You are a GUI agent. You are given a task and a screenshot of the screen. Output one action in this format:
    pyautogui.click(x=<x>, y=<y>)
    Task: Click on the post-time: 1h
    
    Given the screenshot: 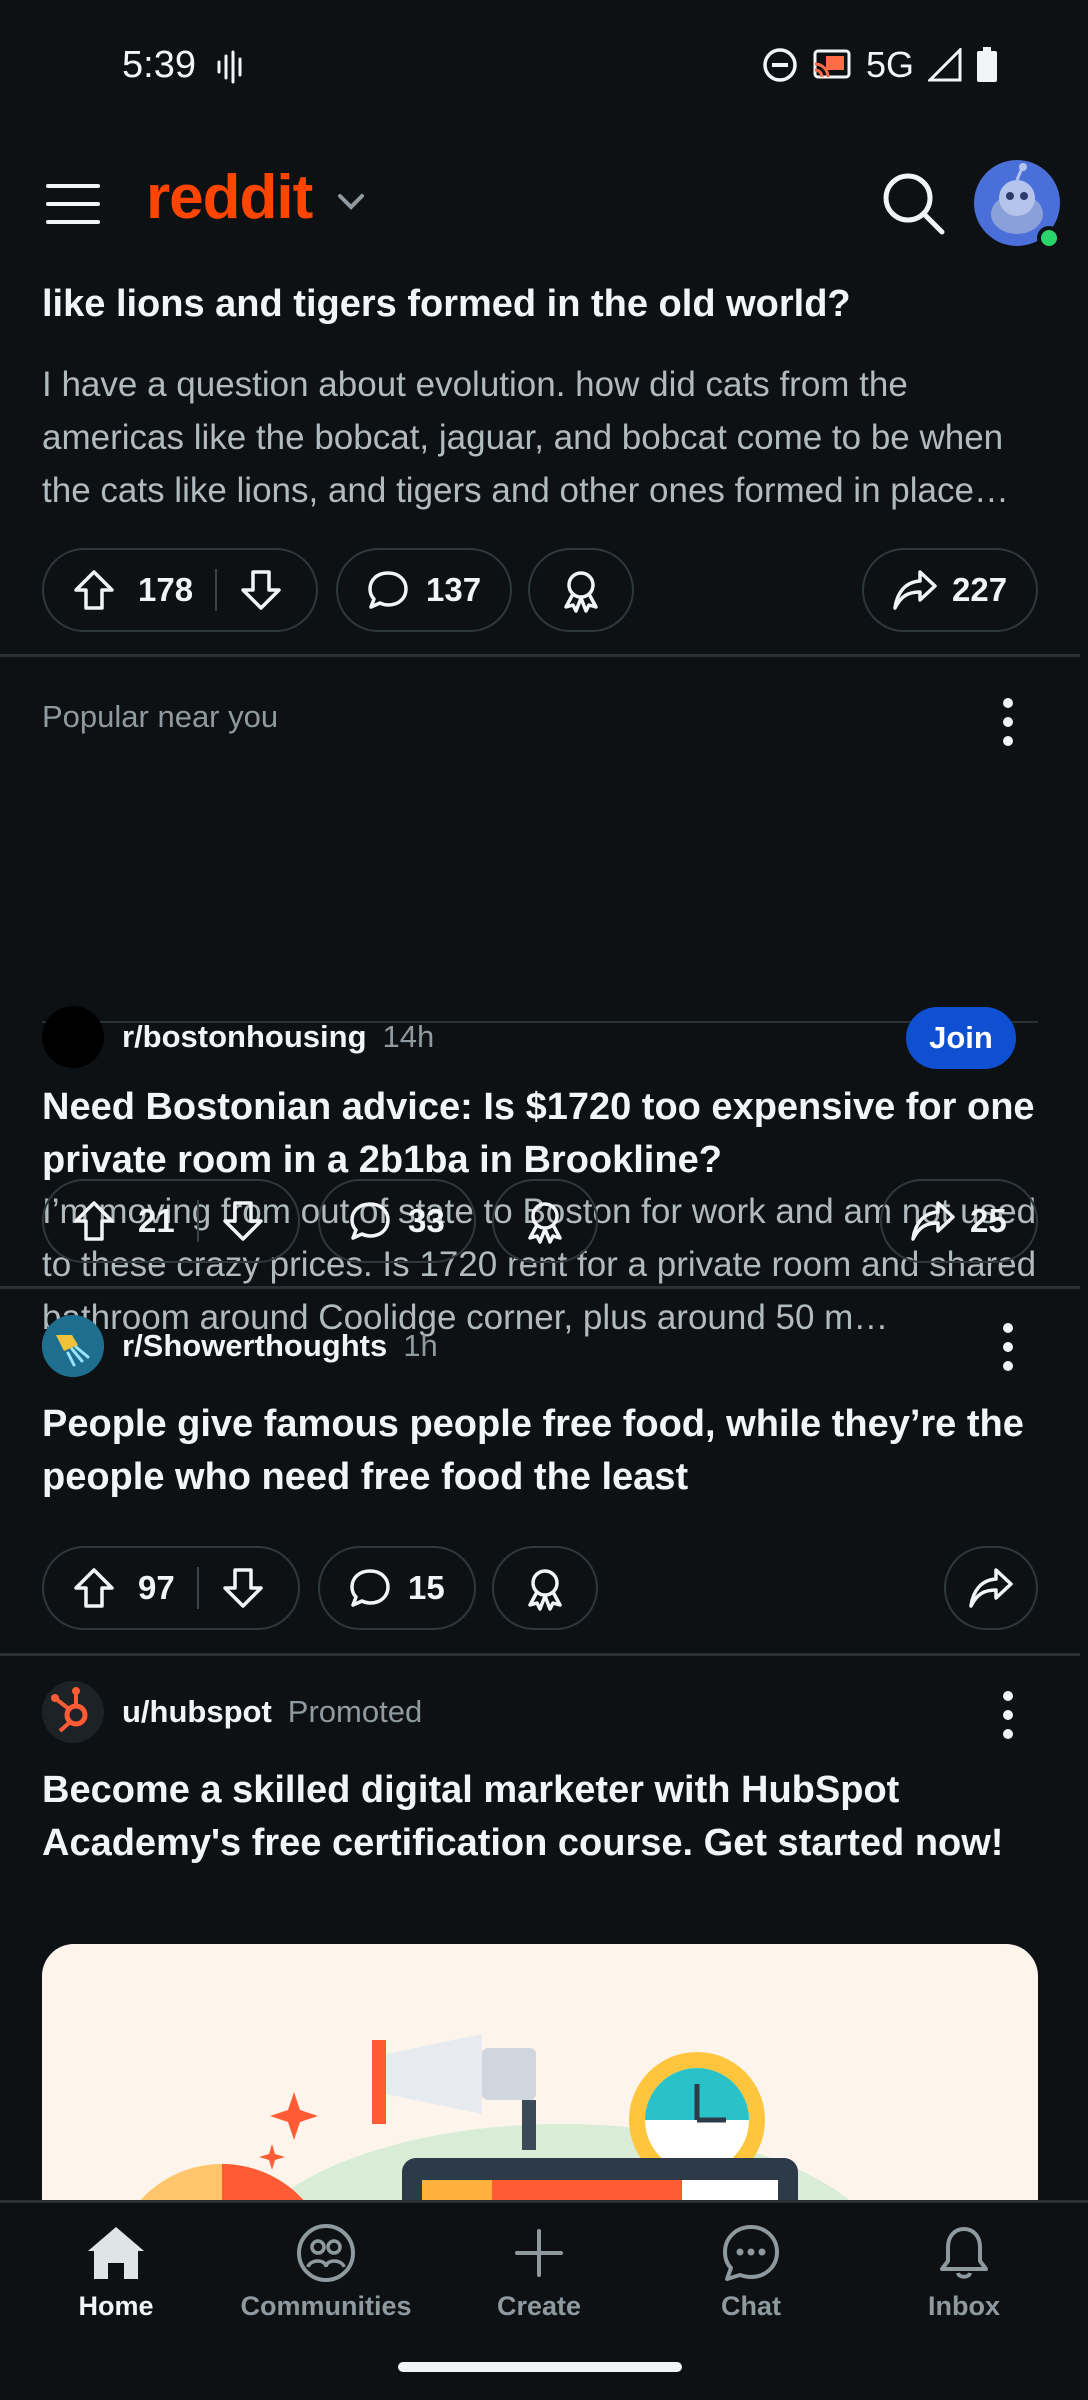 What is the action you would take?
    pyautogui.click(x=420, y=1345)
    